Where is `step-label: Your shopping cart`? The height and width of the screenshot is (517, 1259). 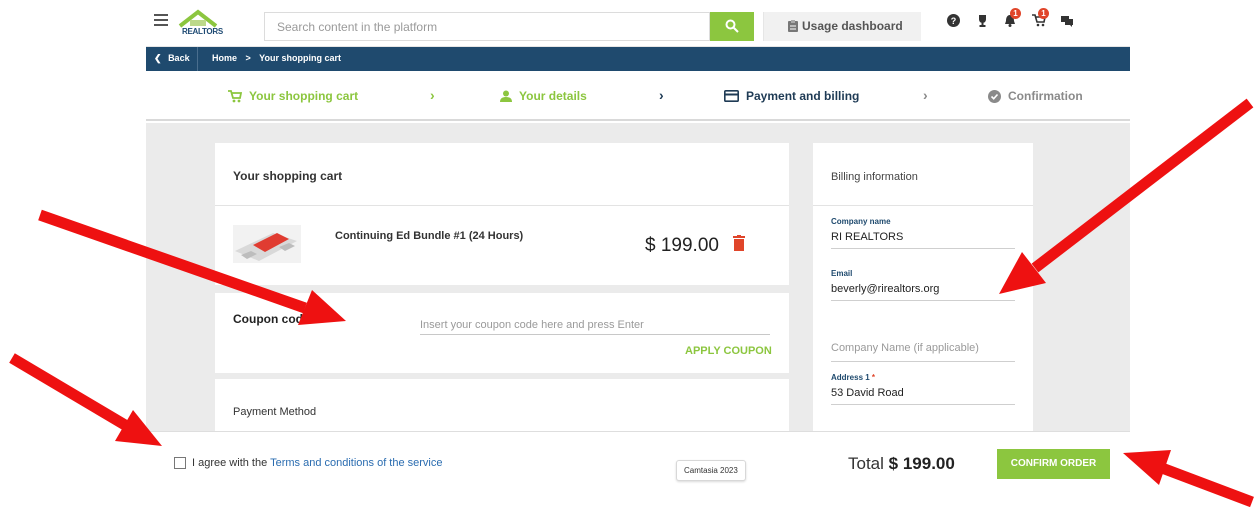 step-label: Your shopping cart is located at coordinates (304, 96).